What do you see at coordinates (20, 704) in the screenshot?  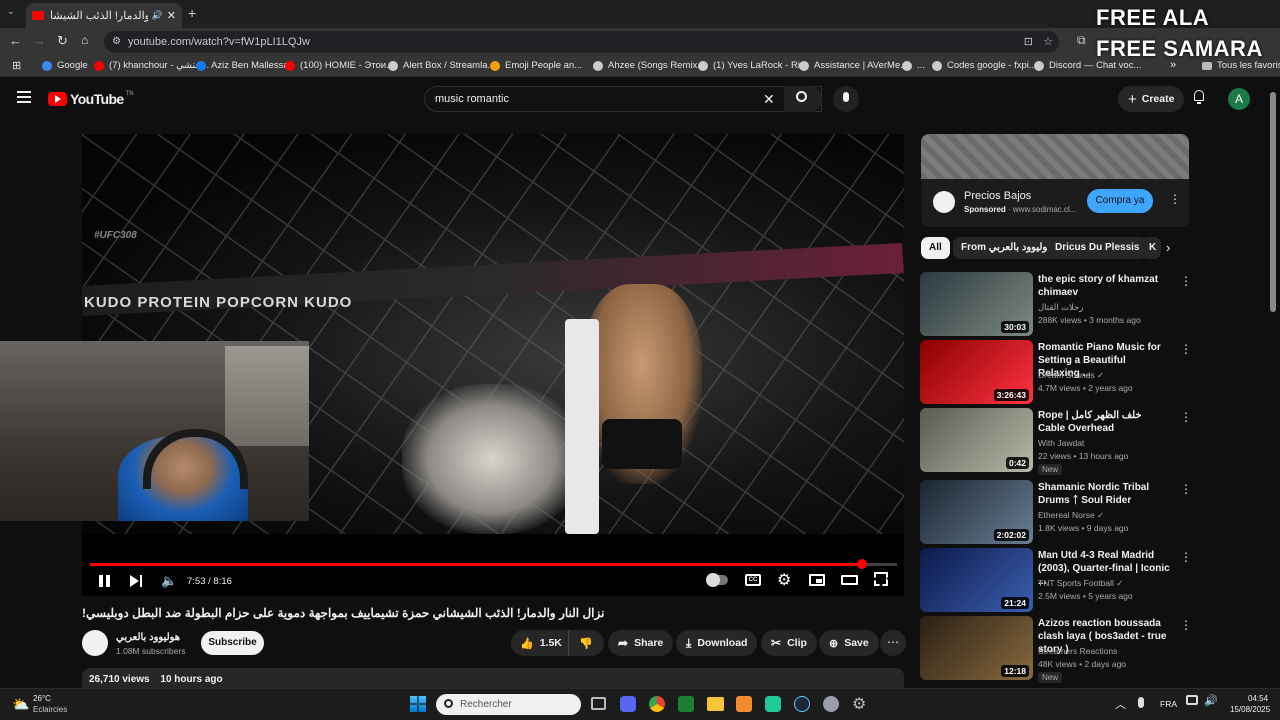 I see `weather-icon: ⛅` at bounding box center [20, 704].